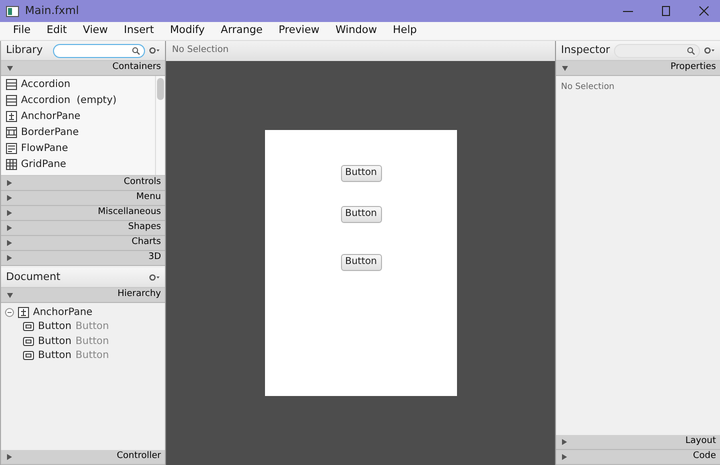 The height and width of the screenshot is (465, 720). What do you see at coordinates (83, 258) in the screenshot?
I see `section-header: 3D` at bounding box center [83, 258].